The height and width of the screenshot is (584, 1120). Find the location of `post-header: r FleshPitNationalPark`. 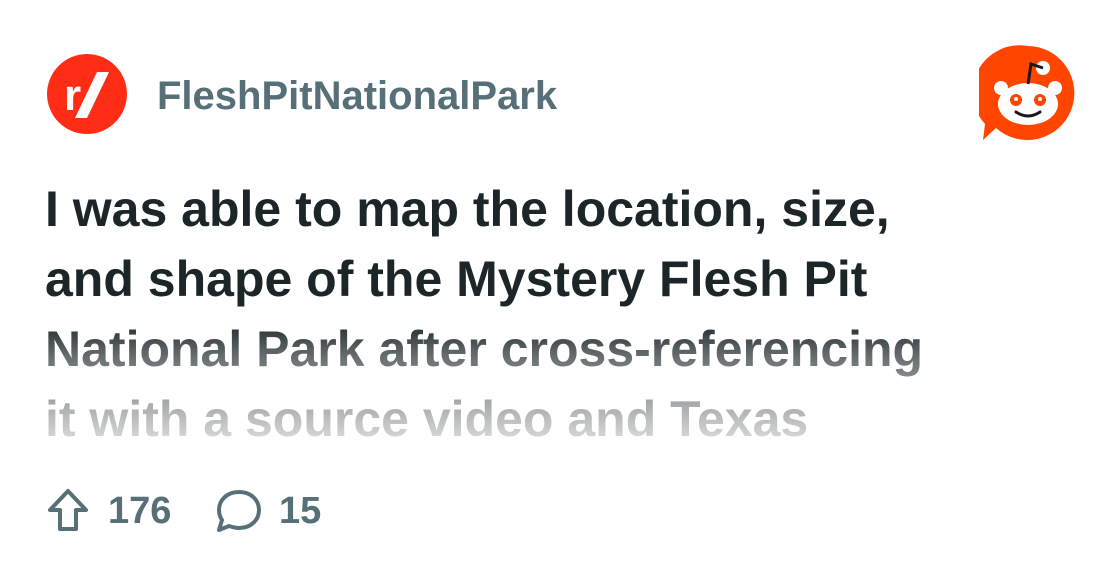

post-header: r FleshPitNationalPark is located at coordinates (562, 92).